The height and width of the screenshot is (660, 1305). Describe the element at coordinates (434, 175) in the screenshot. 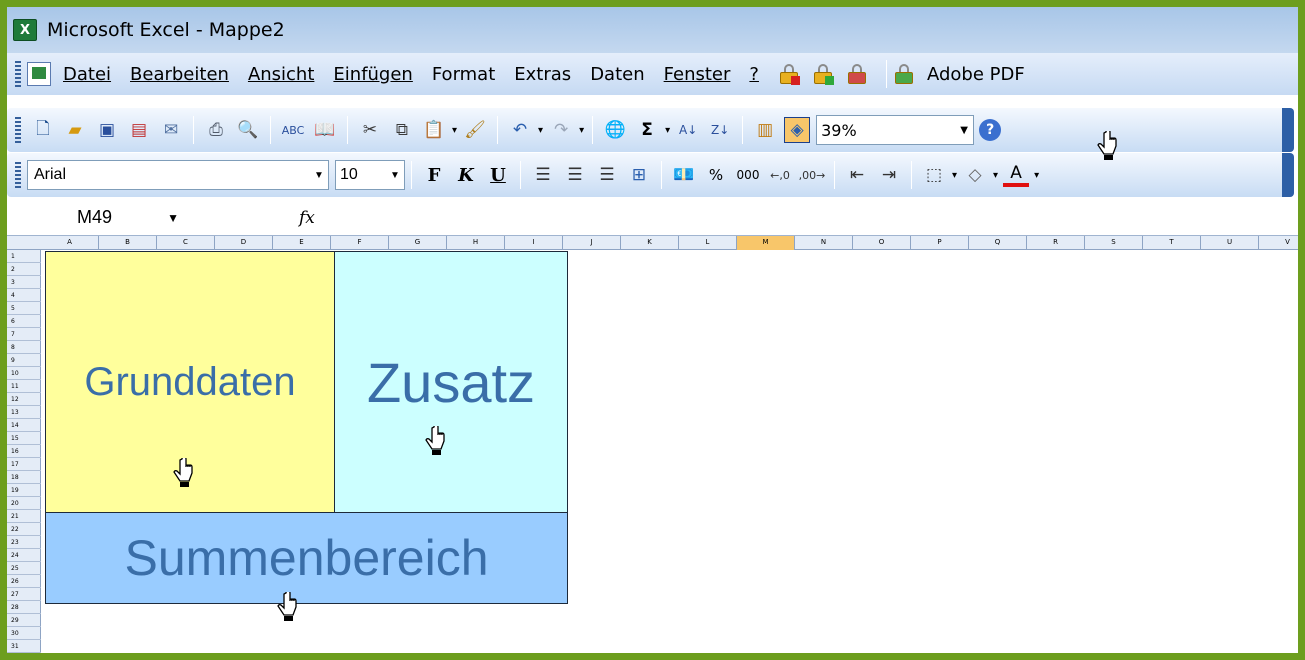

I see `bold-button: F` at that location.